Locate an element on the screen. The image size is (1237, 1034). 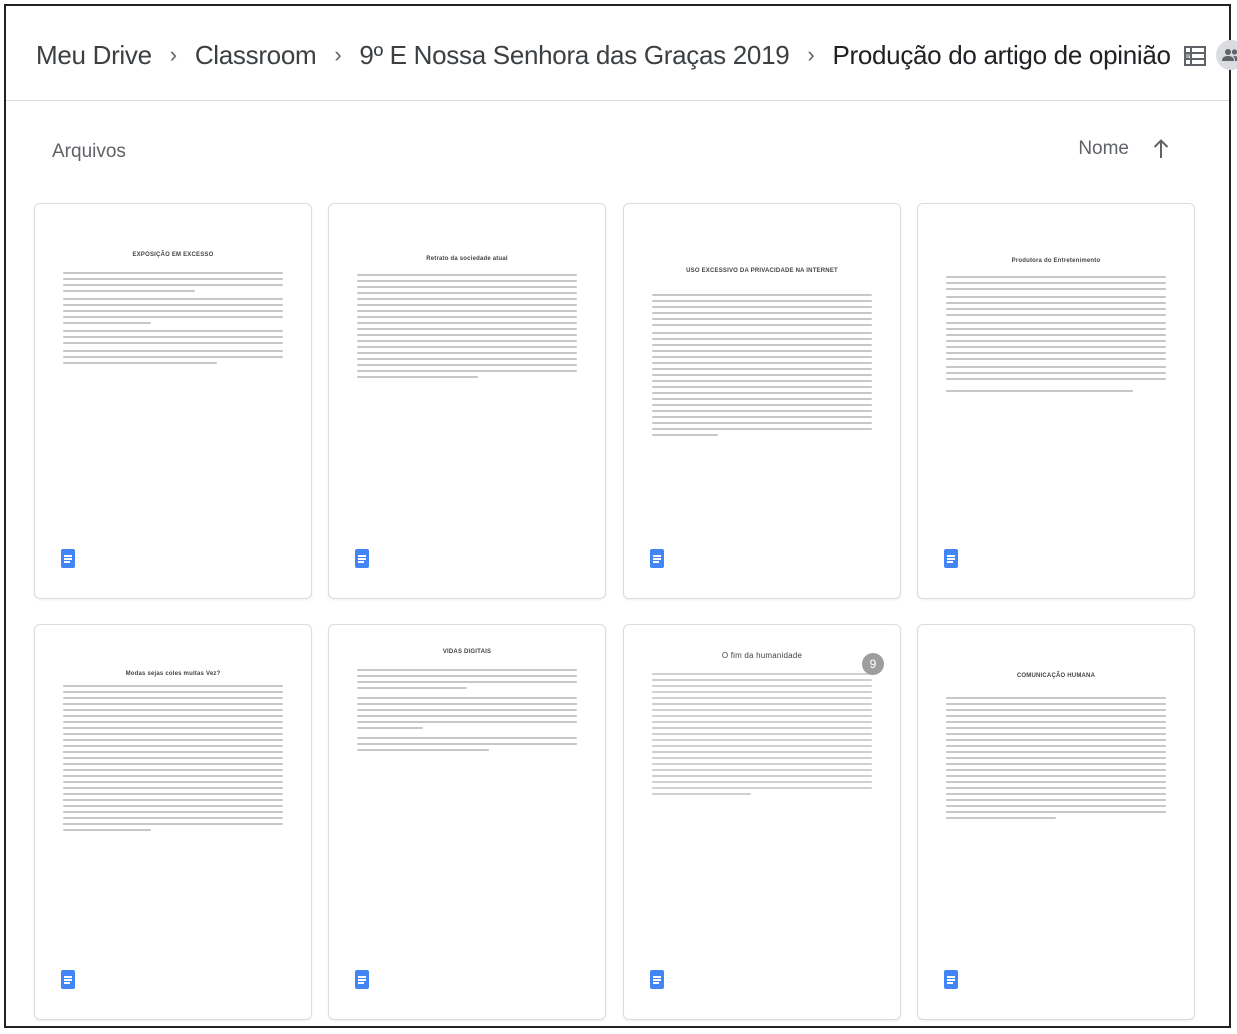
document-heading: COMUNICAÇÃO HUMANA is located at coordinates (1056, 676).